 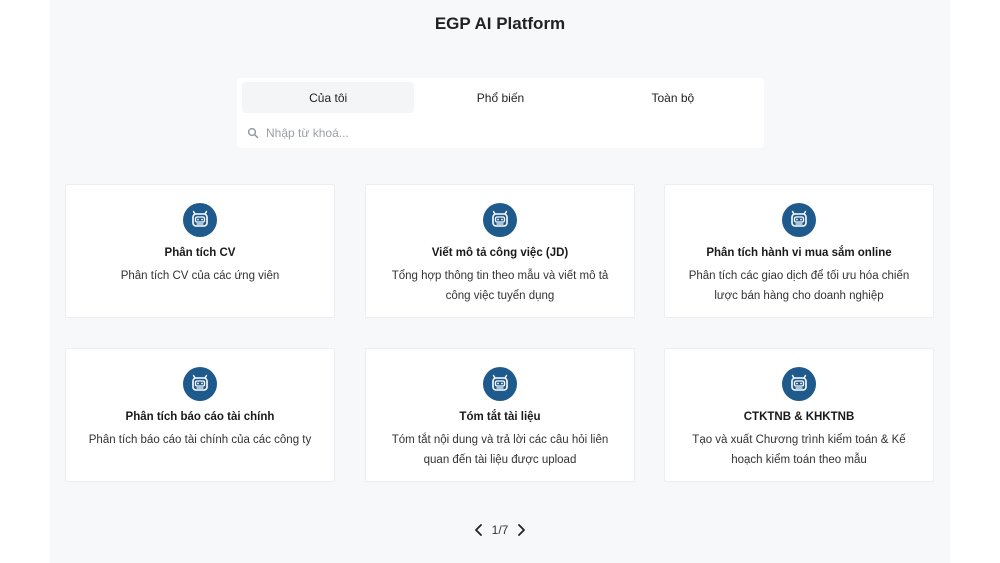 I want to click on chevron-right-icon, so click(x=522, y=530).